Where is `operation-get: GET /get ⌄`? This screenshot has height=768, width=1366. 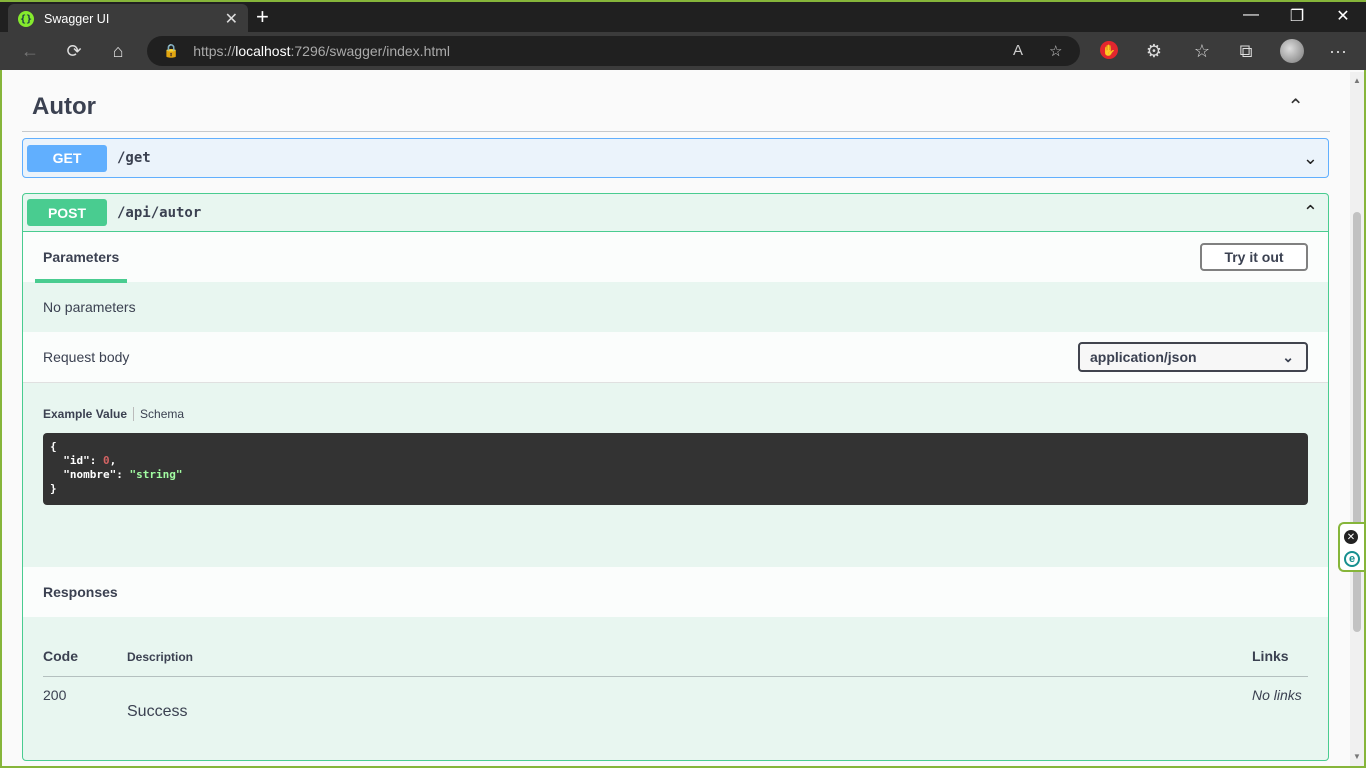 operation-get: GET /get ⌄ is located at coordinates (675, 158).